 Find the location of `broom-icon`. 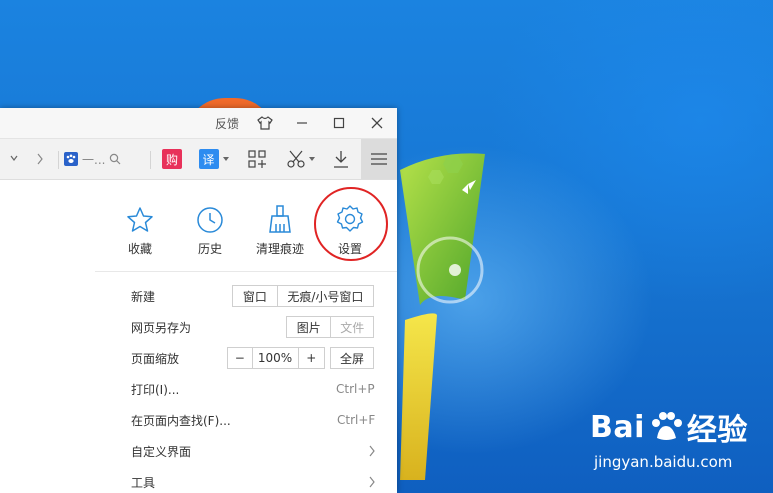

broom-icon is located at coordinates (280, 219).